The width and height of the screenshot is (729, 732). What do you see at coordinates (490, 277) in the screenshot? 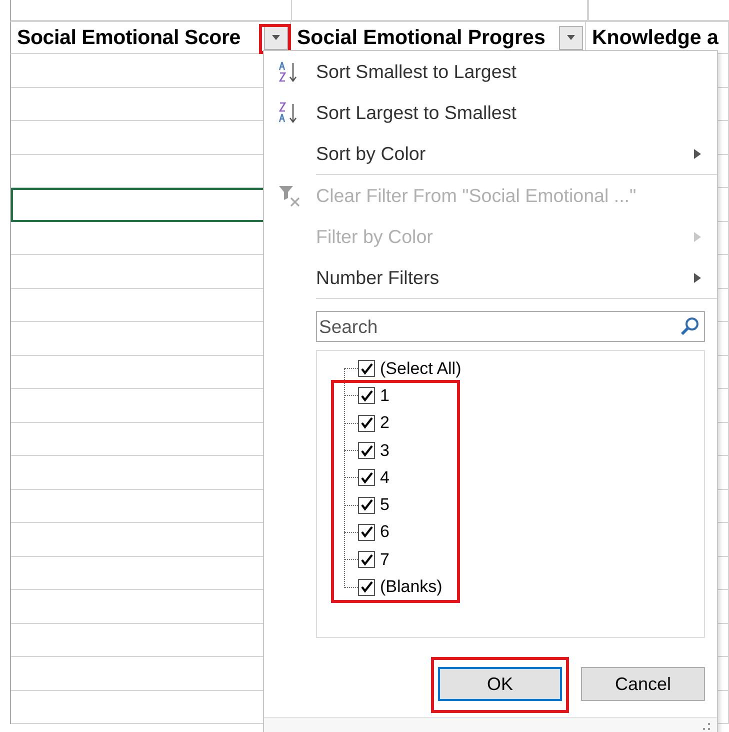
I see `menu-item: Number Filters` at bounding box center [490, 277].